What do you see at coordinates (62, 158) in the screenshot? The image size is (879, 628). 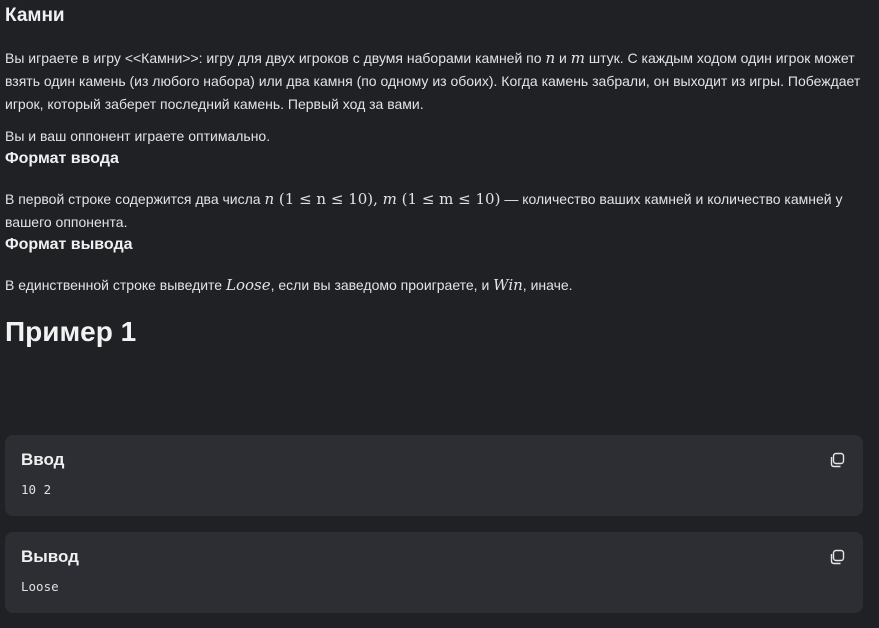 I see `input-format-heading: Формат ввода` at bounding box center [62, 158].